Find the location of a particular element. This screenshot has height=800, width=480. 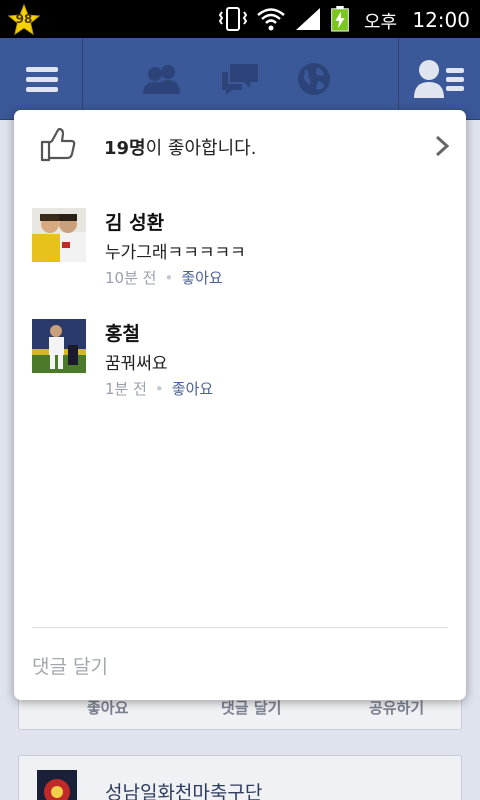

likes-count-text: 19명이 좋아합니다. is located at coordinates (180, 147).